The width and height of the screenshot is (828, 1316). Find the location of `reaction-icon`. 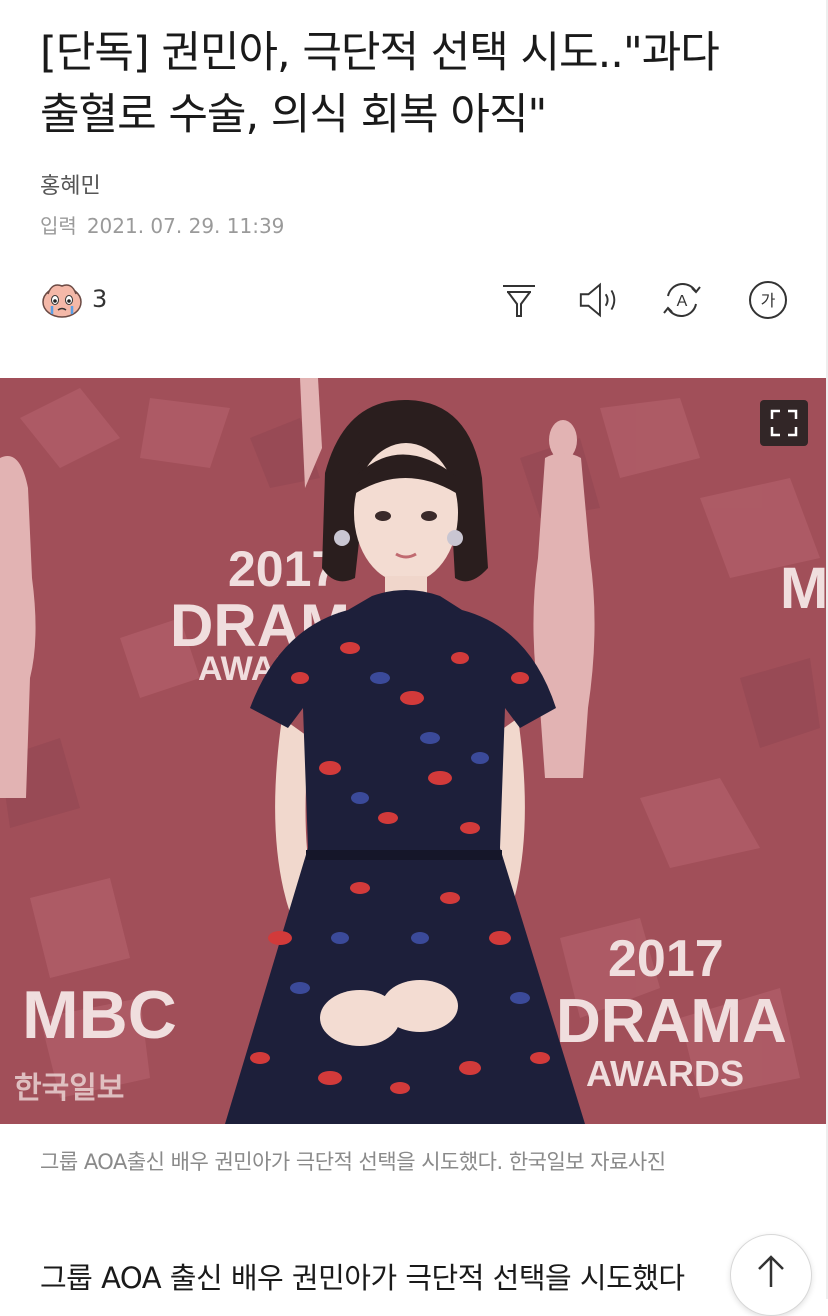

reaction-icon is located at coordinates (62, 301).